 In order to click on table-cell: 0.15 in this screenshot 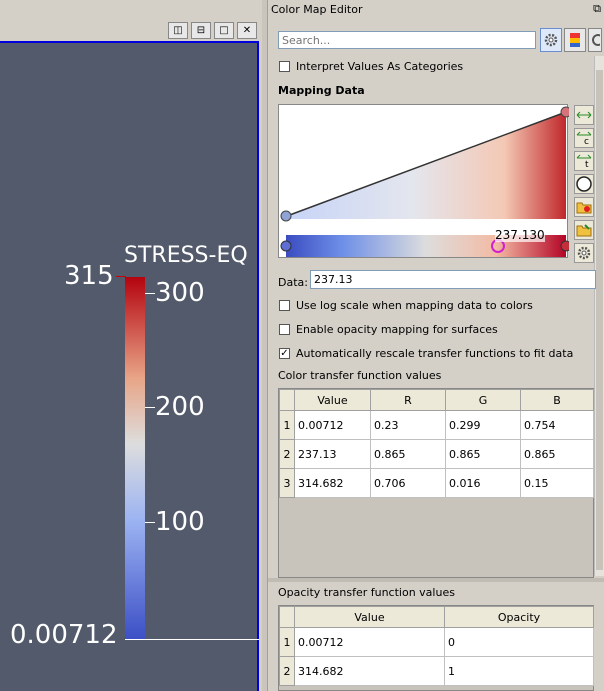, I will do `click(557, 483)`.